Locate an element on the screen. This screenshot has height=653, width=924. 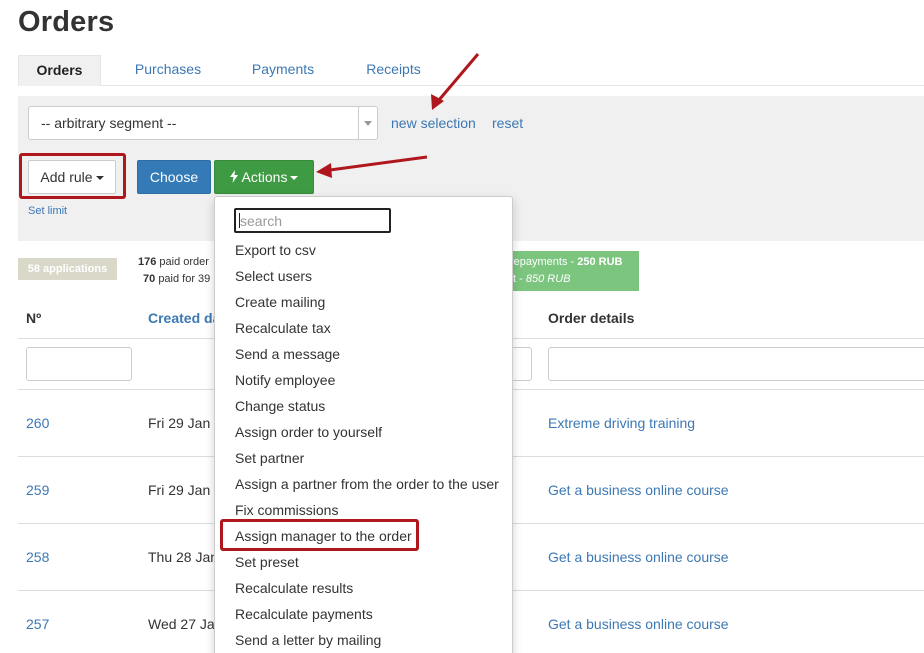
paid-orders-text: paid order is located at coordinates (184, 262).